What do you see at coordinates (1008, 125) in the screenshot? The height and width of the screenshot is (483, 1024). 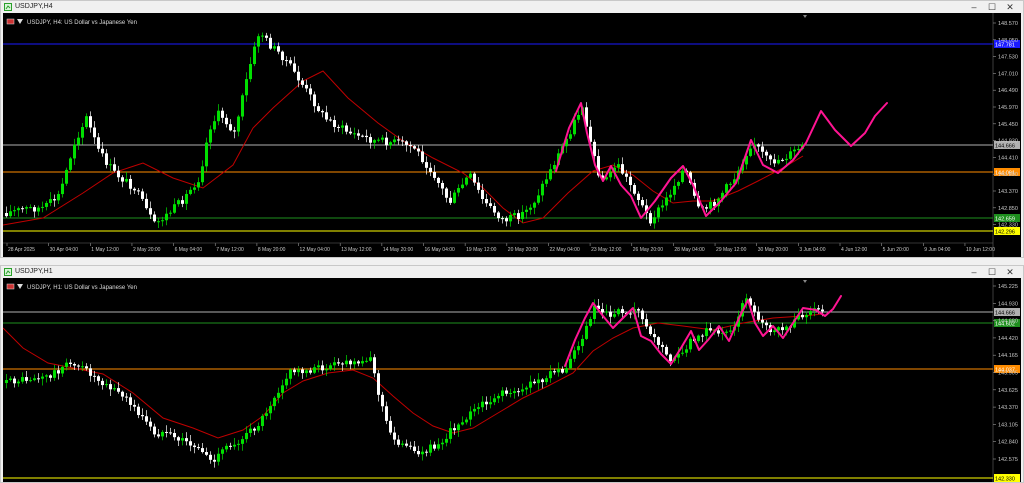 I see `price-tick-label: 145.450` at bounding box center [1008, 125].